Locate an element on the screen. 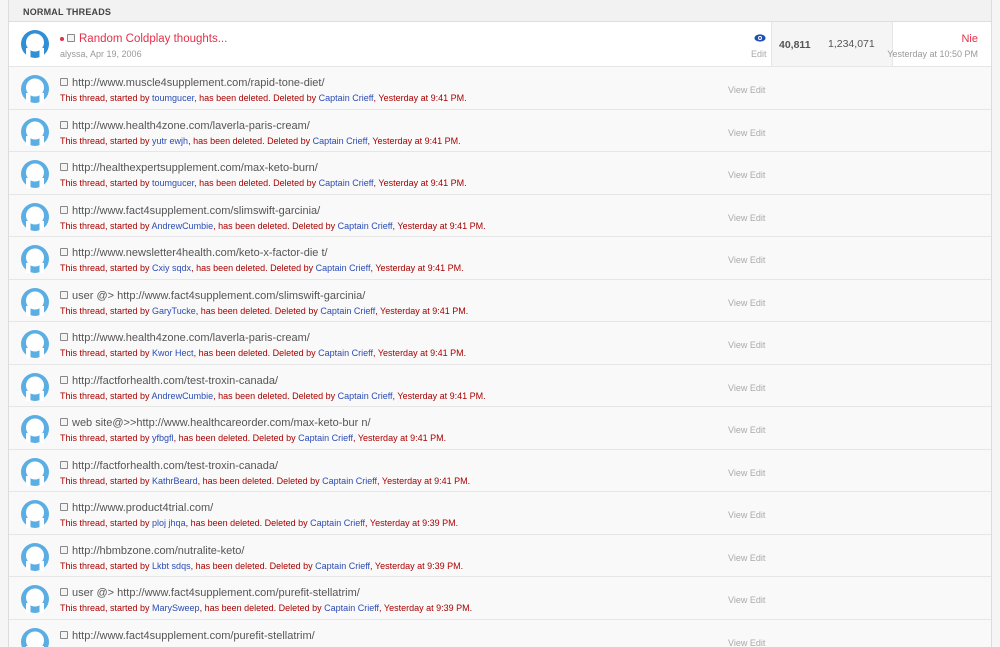 This screenshot has width=1000, height=647. last-post-user: Nie is located at coordinates (969, 39).